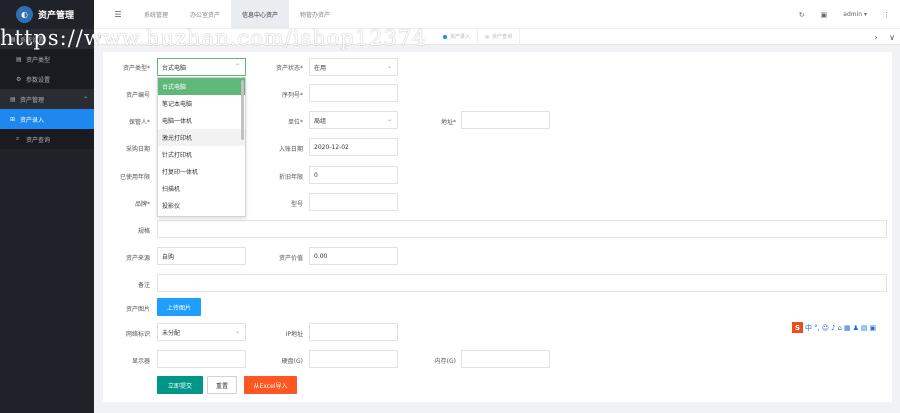 Image resolution: width=900 pixels, height=413 pixels. I want to click on tab-asset-query: 资产查询, so click(499, 36).